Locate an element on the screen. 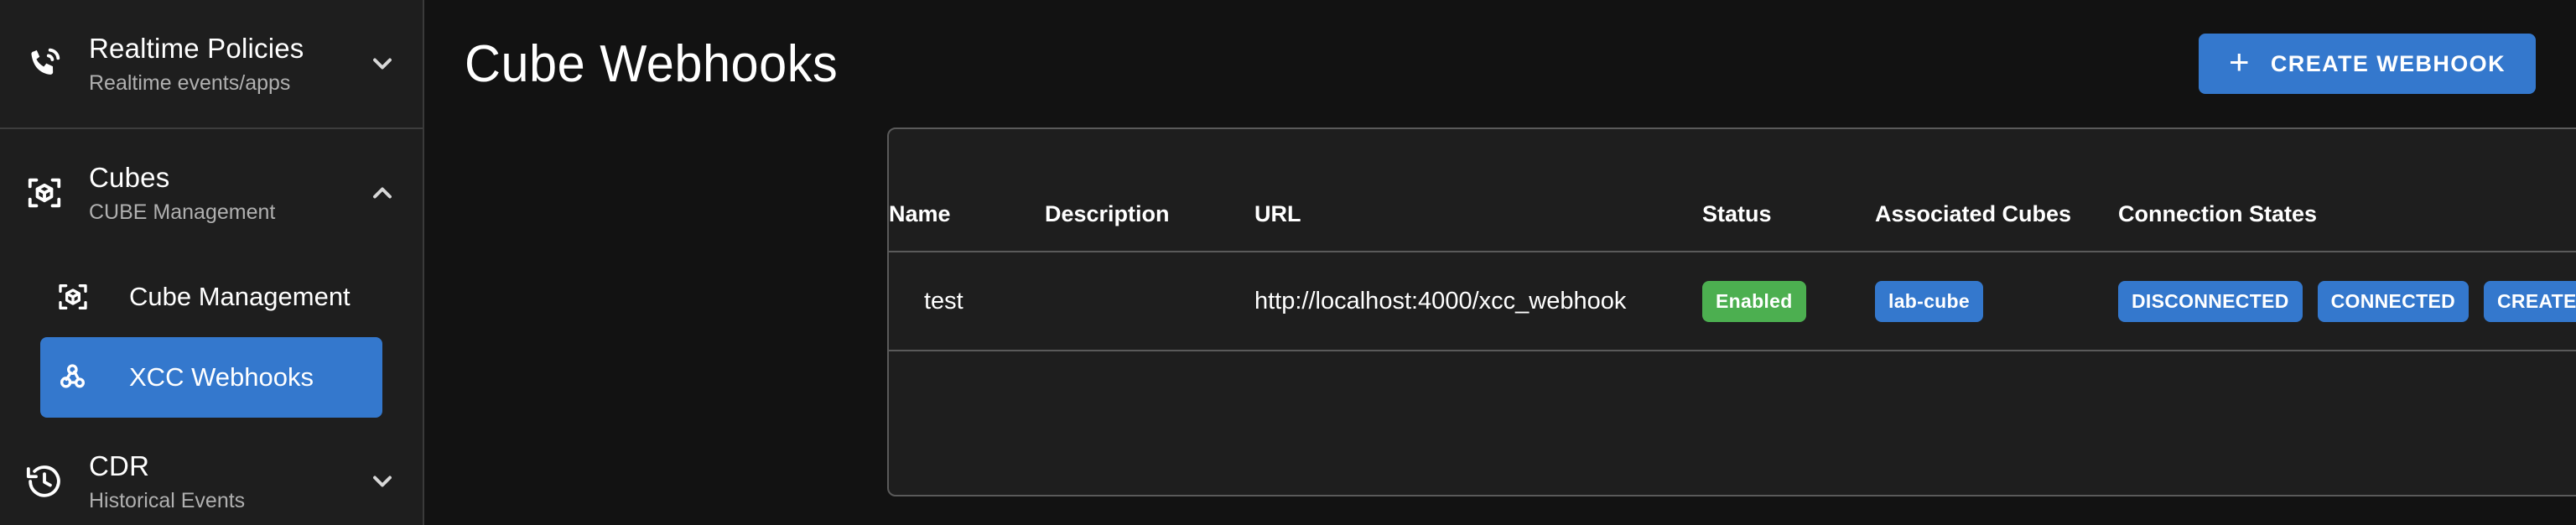 This screenshot has width=2576, height=525. cell-connection-states: DISCONNECTED CONNECTED CREATED is located at coordinates (2347, 301).